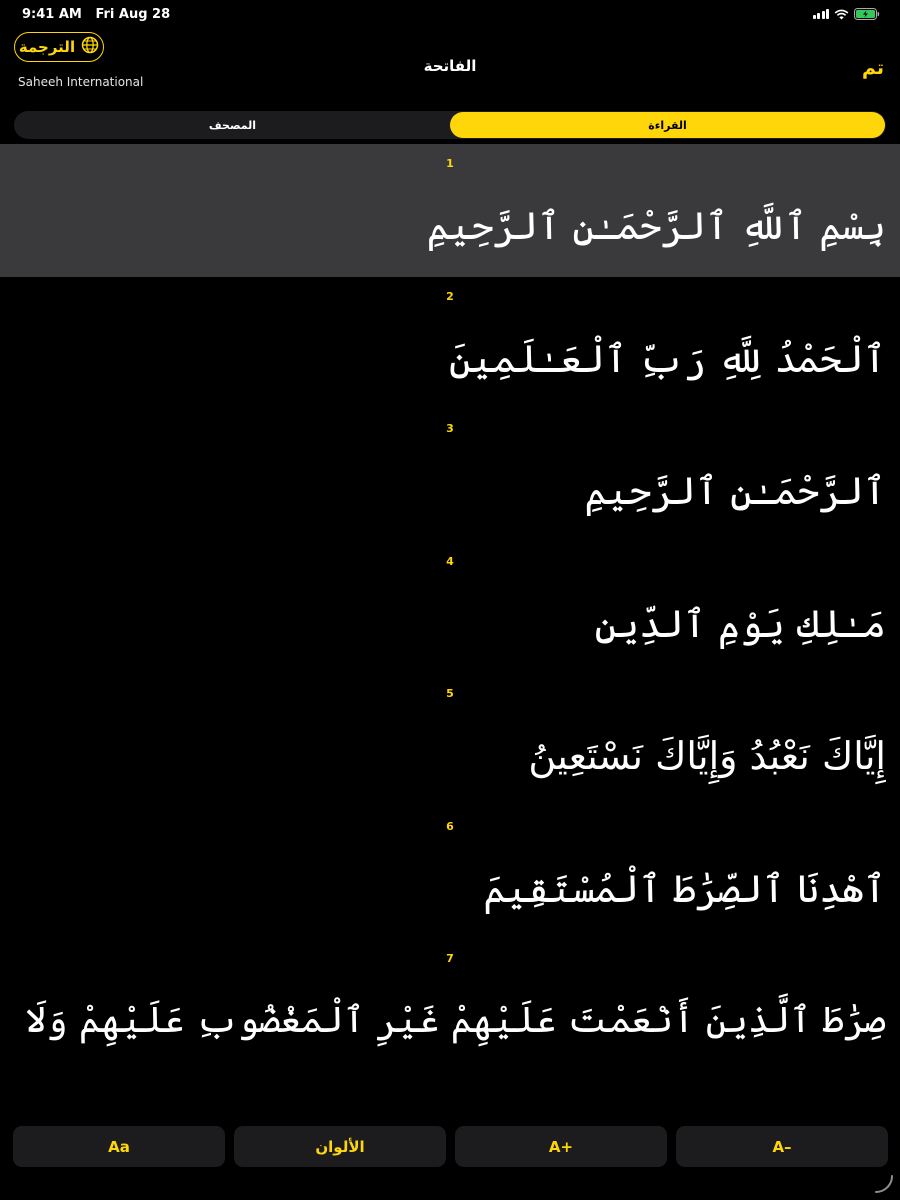 This screenshot has height=1200, width=900. I want to click on verse-row: 2 ٱلْحَمْدُ لِلَّهِ رَبِّ ٱلْعَـٰلَمِينَ, so click(450, 343).